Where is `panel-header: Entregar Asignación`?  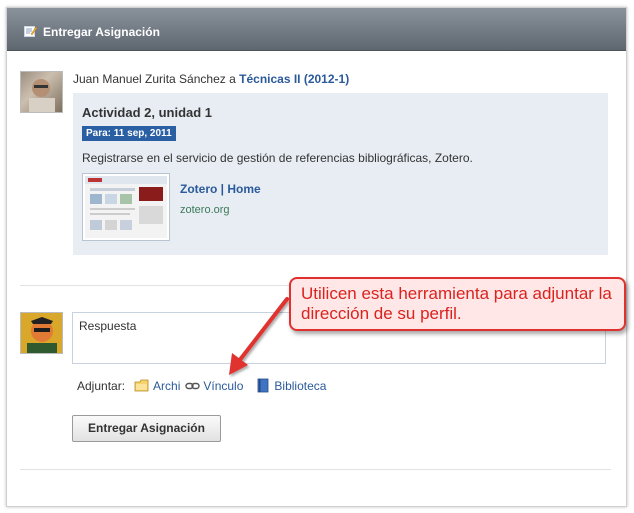
panel-header: Entregar Asignación is located at coordinates (316, 29).